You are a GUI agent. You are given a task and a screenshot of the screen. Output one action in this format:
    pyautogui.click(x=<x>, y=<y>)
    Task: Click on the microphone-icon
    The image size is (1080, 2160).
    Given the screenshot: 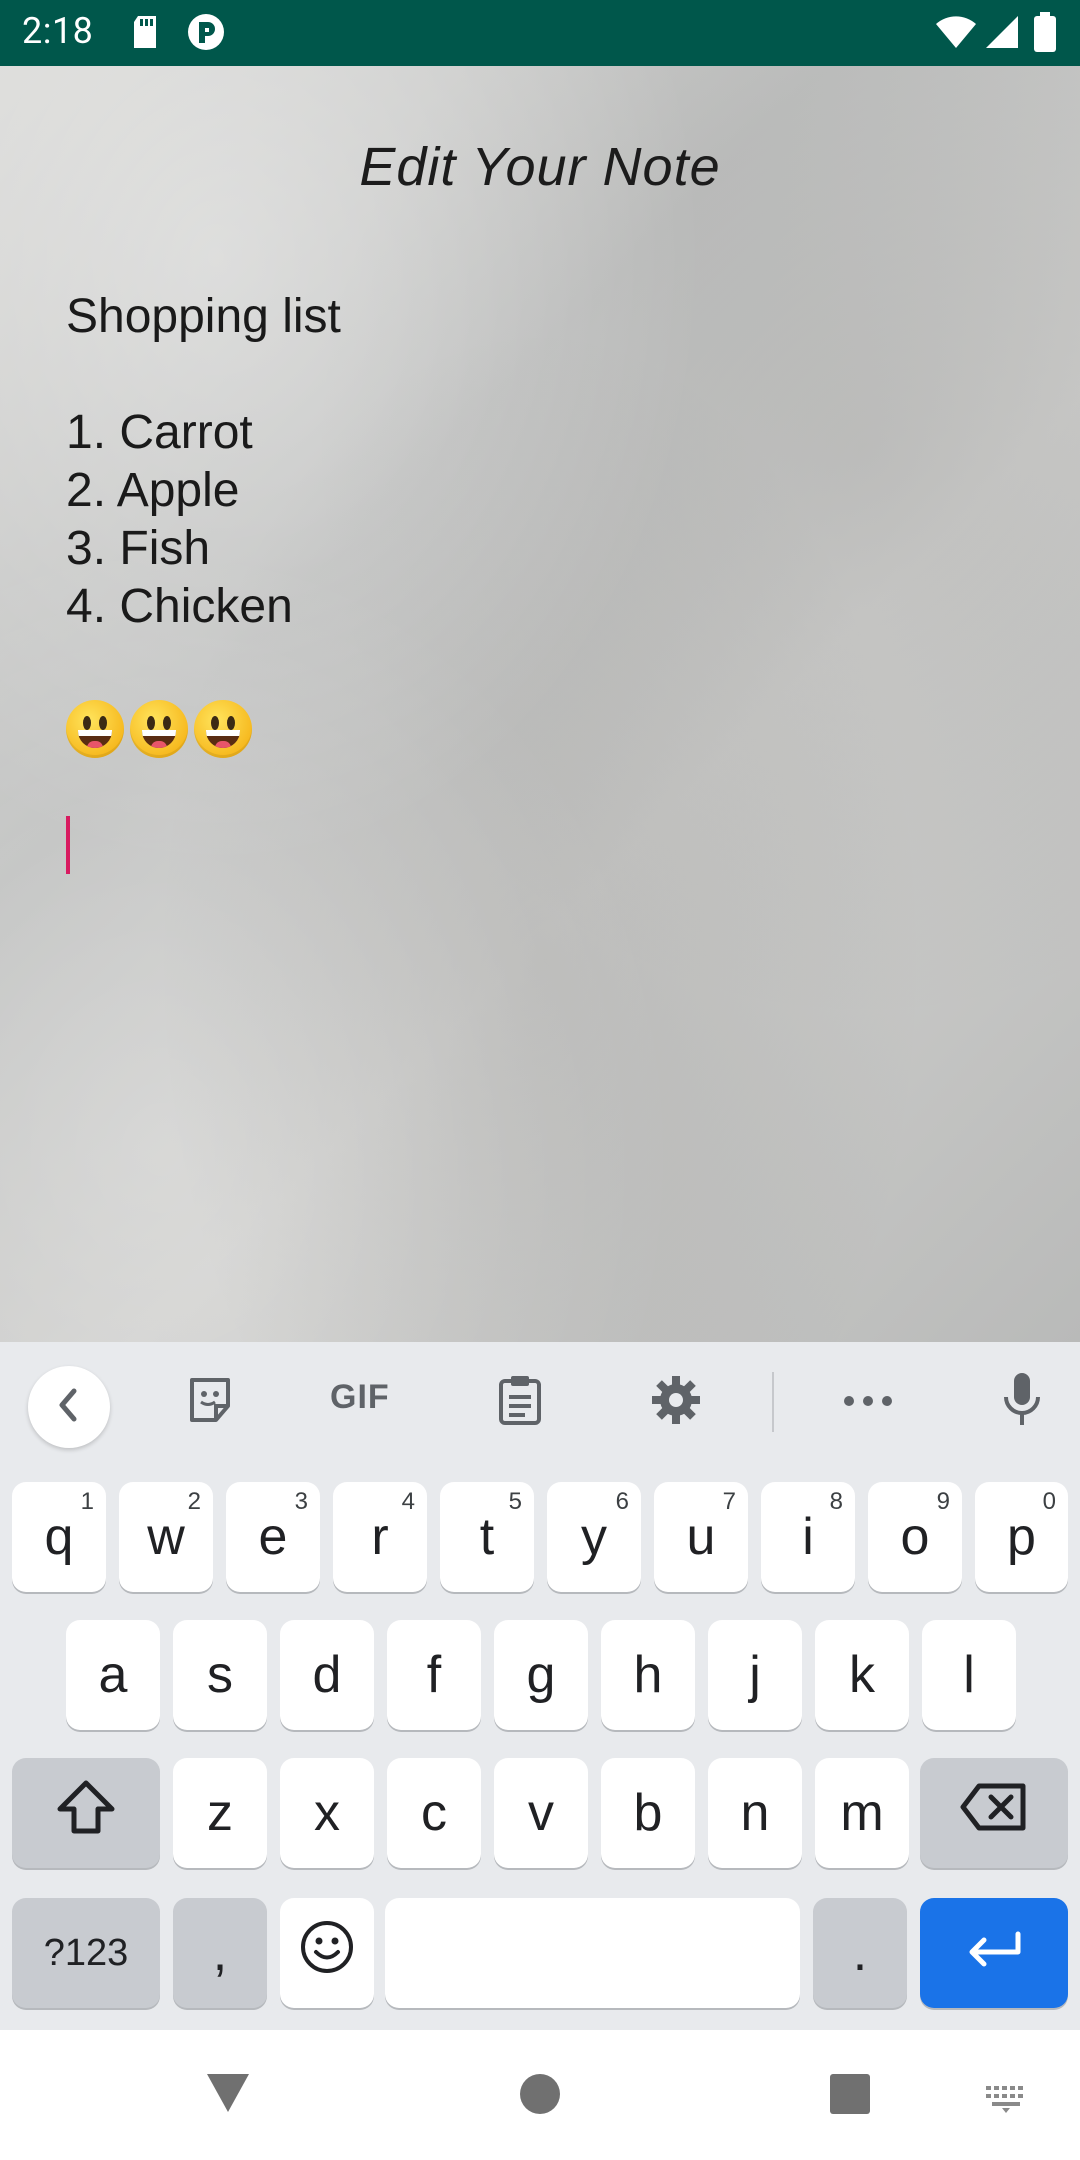 What is the action you would take?
    pyautogui.click(x=1022, y=1402)
    